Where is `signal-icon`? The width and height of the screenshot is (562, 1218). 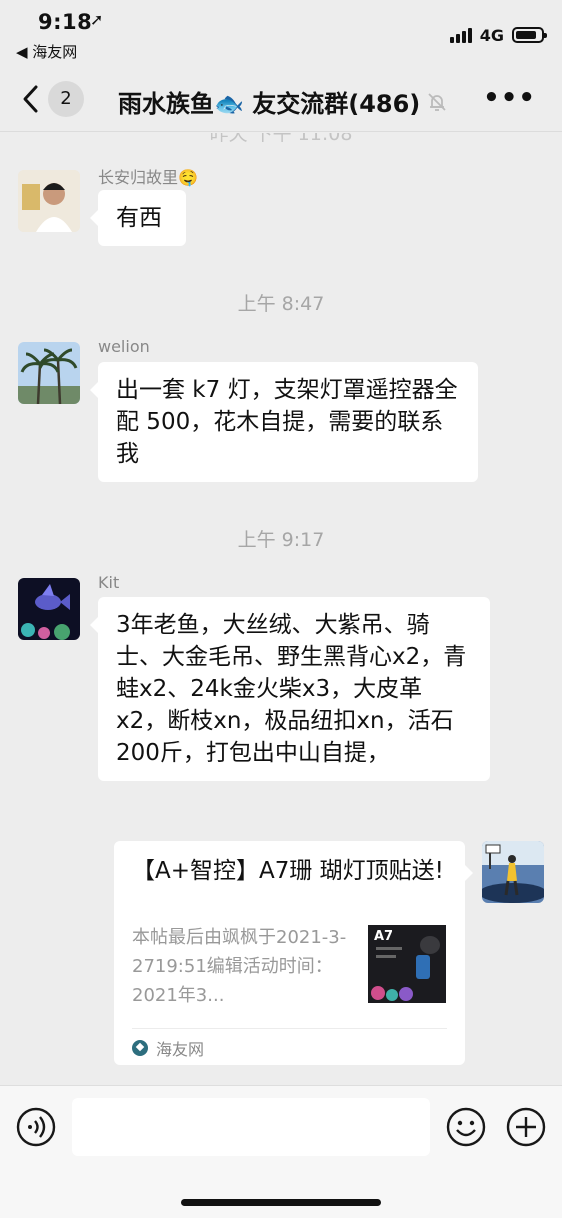
signal-icon is located at coordinates (460, 35).